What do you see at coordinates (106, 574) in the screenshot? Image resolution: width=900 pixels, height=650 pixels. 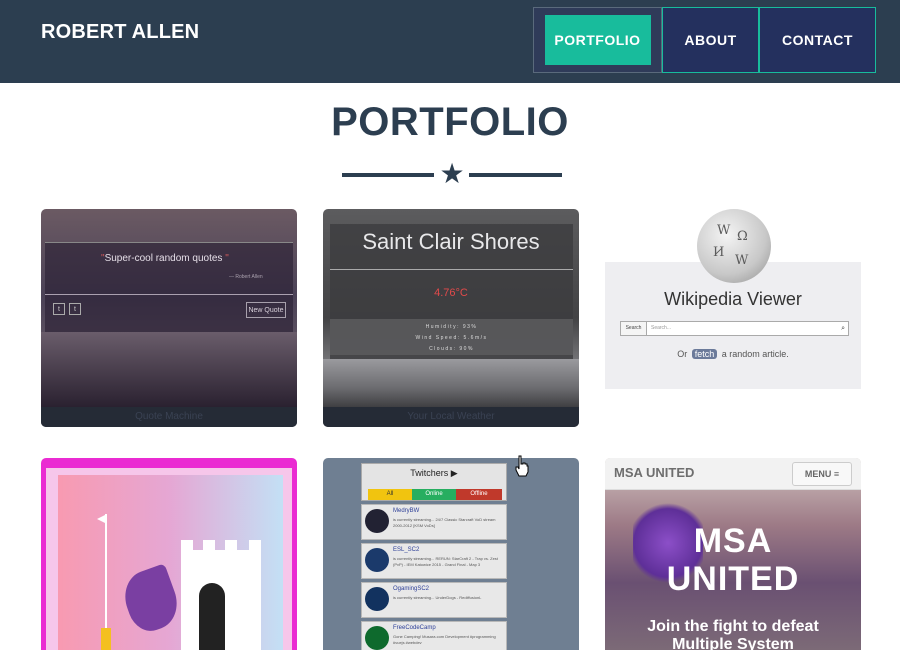 I see `flag-pole` at bounding box center [106, 574].